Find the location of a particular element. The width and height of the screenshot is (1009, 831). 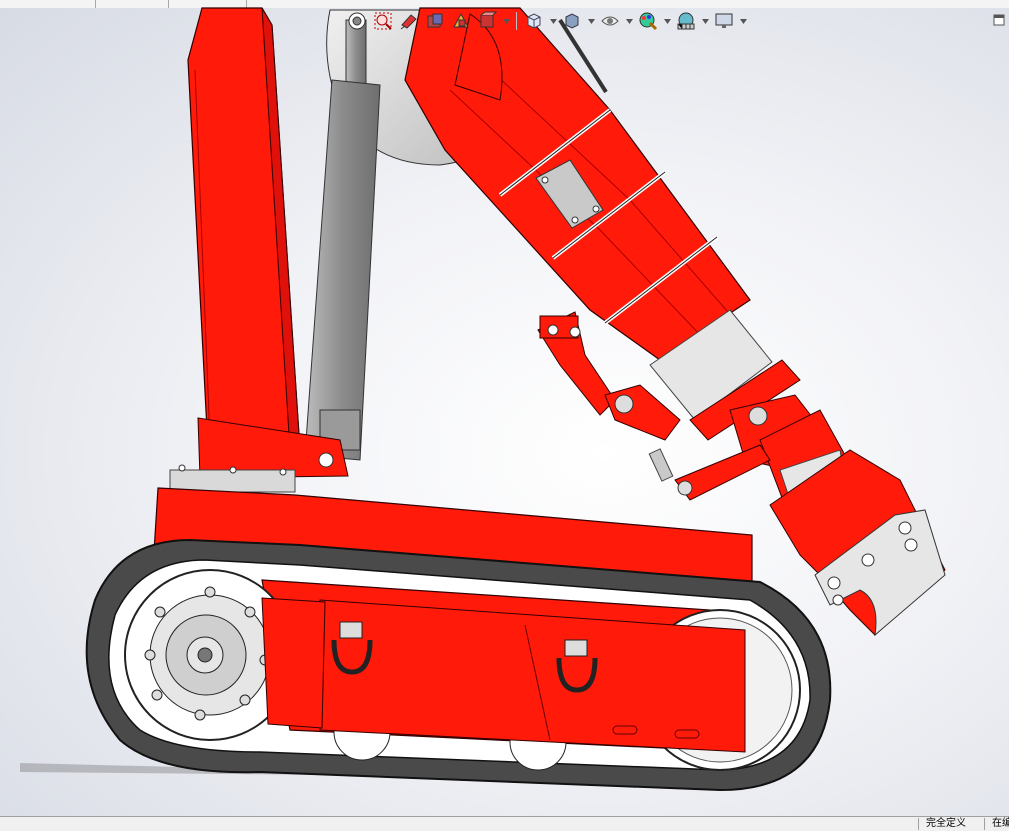

apply-scene-dropdown is located at coordinates (705, 21).